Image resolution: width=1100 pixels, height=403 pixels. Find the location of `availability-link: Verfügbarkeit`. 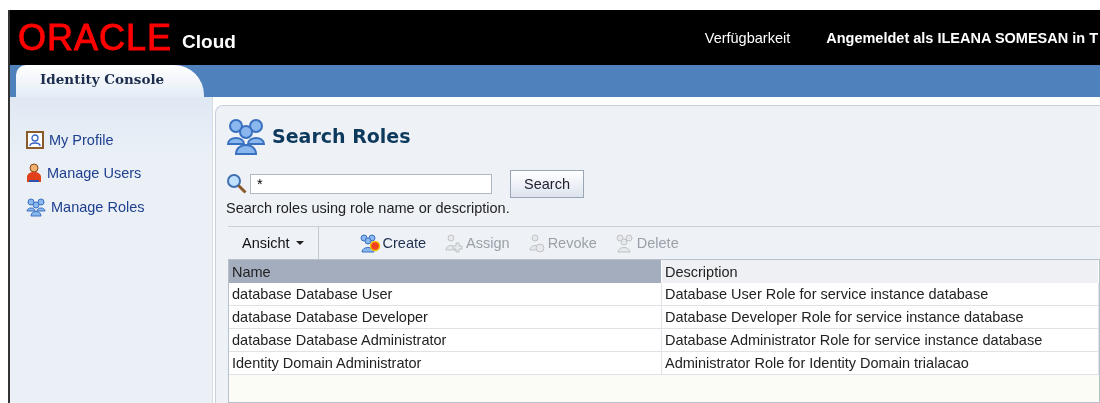

availability-link: Verfügbarkeit is located at coordinates (747, 37).